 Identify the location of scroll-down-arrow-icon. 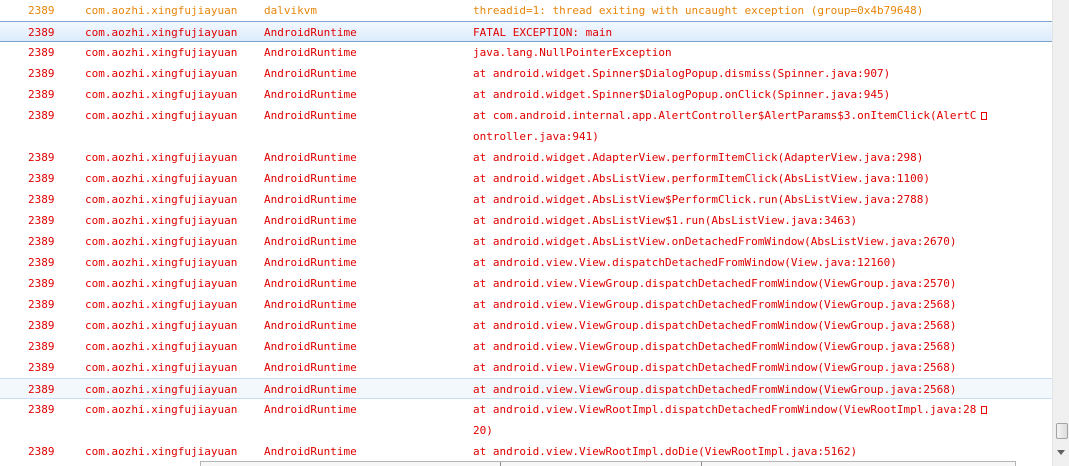
(1061, 452).